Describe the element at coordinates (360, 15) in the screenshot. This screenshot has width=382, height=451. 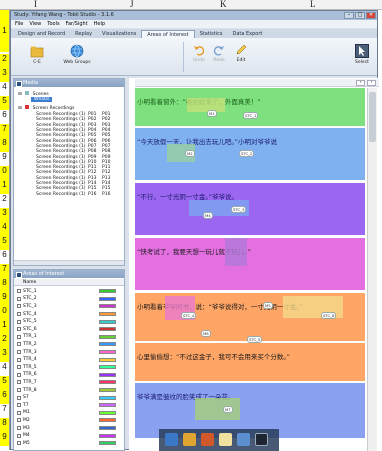
I see `maximize-button: □` at that location.